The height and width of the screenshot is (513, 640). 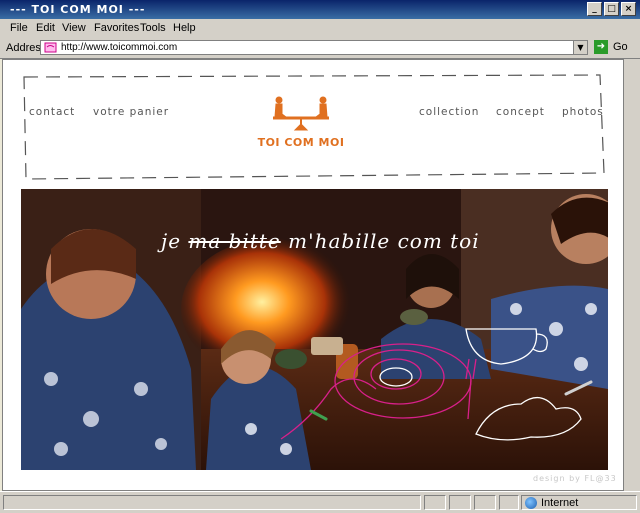 I want to click on address-bar: Address http://www.toicommoi.com ▼ ➜ Go, so click(x=320, y=48).